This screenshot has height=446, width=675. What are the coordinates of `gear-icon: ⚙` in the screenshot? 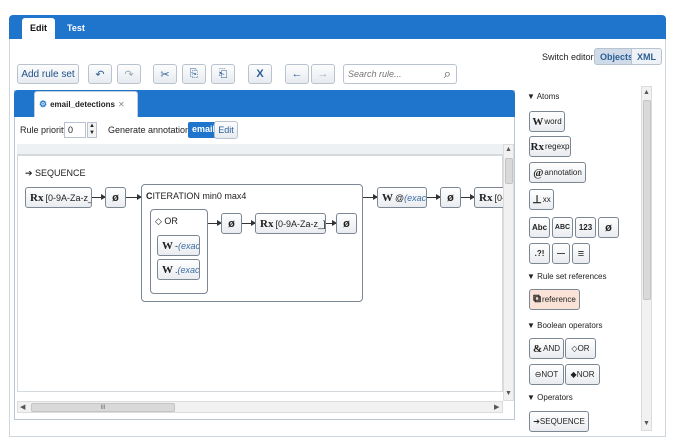 It's located at (43, 104).